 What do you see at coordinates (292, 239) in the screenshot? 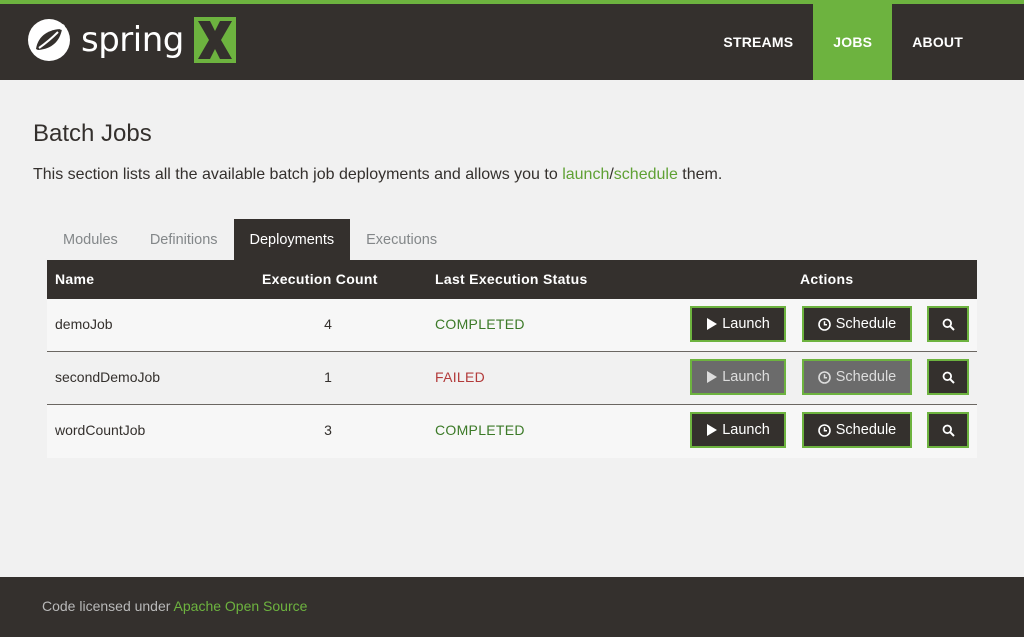
I see `tab-deployments: Deployments` at bounding box center [292, 239].